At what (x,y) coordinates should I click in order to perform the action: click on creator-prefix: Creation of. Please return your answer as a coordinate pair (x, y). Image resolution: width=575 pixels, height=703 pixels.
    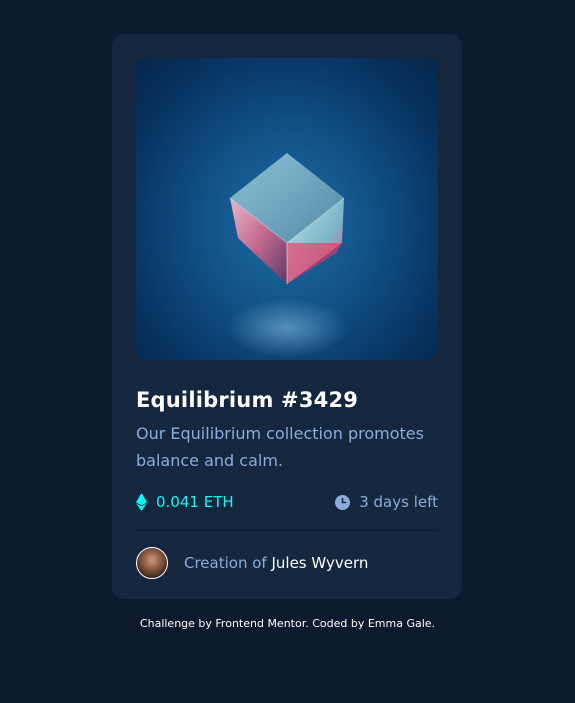
    Looking at the image, I should click on (225, 563).